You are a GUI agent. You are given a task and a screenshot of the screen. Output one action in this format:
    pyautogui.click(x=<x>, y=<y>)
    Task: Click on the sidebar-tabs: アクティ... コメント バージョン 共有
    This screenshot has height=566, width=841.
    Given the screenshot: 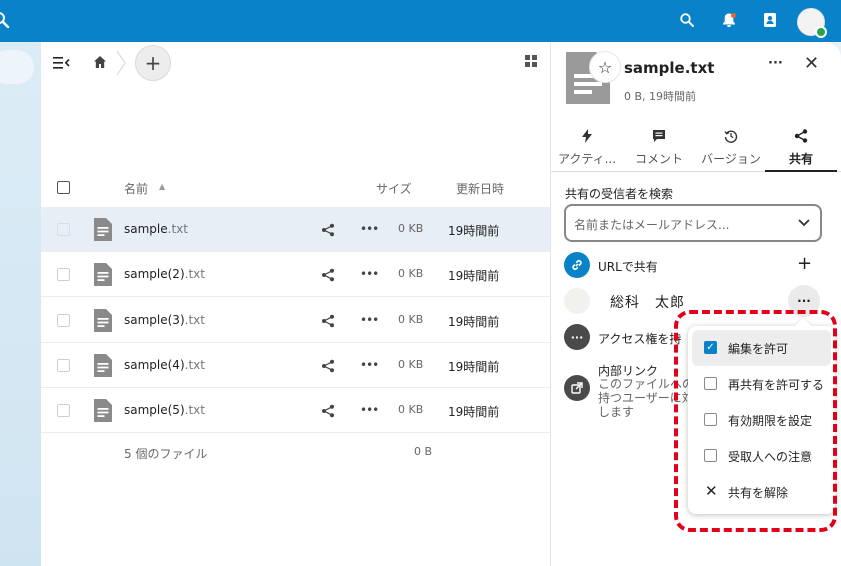 What is the action you would take?
    pyautogui.click(x=696, y=148)
    